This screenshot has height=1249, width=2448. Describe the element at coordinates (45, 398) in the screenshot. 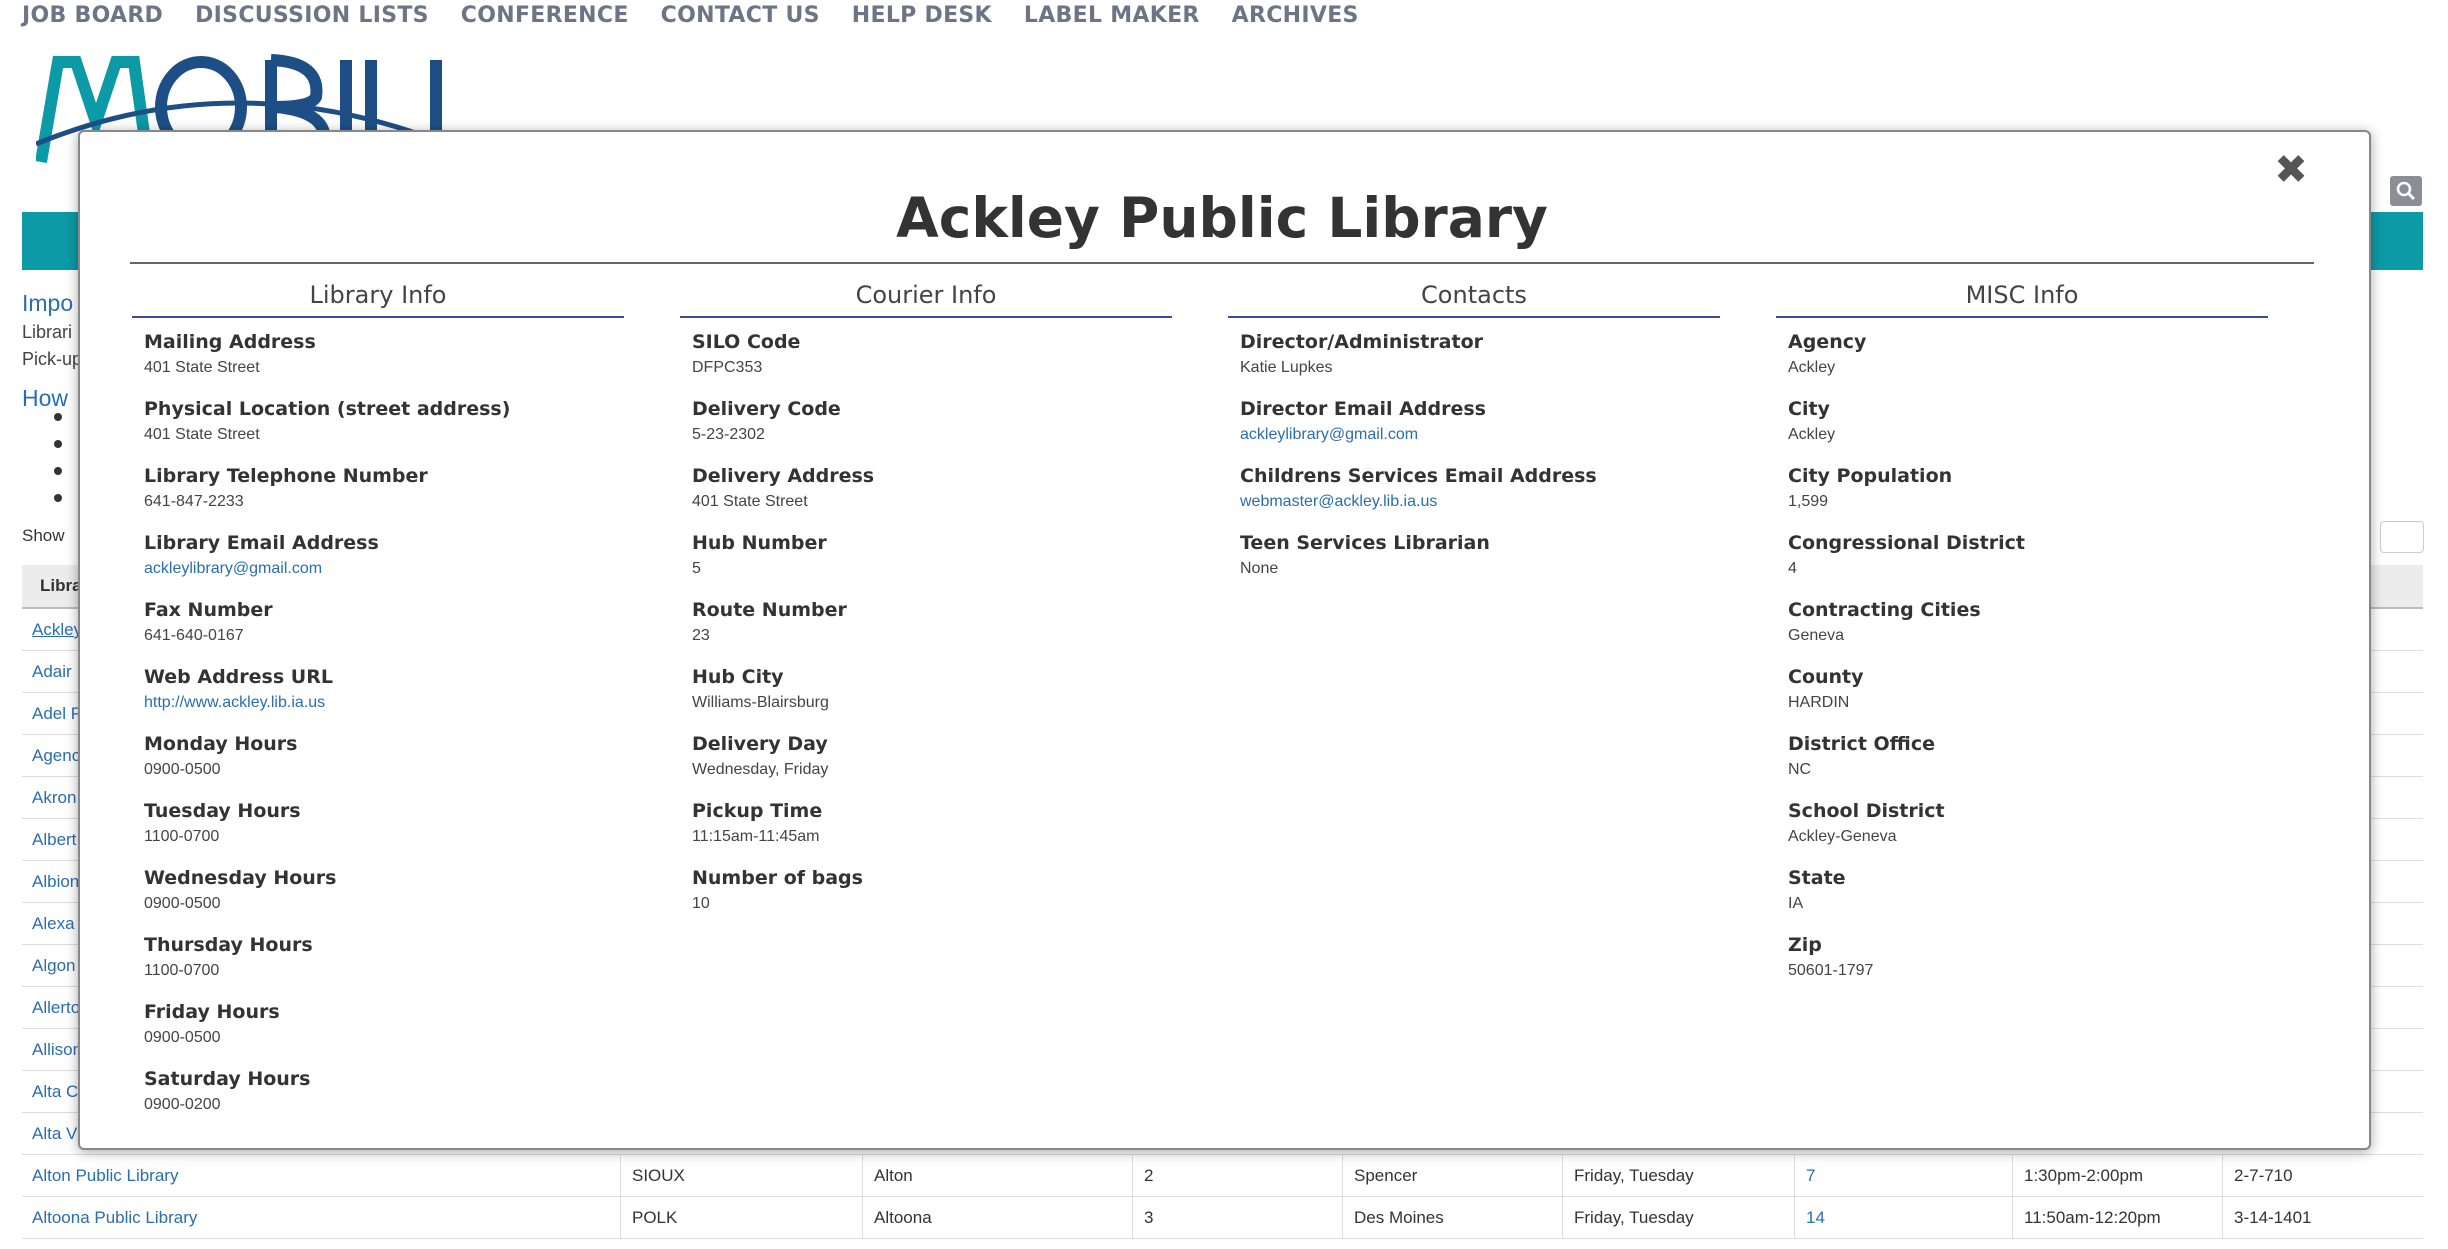

I see `how-heading-link: How` at that location.